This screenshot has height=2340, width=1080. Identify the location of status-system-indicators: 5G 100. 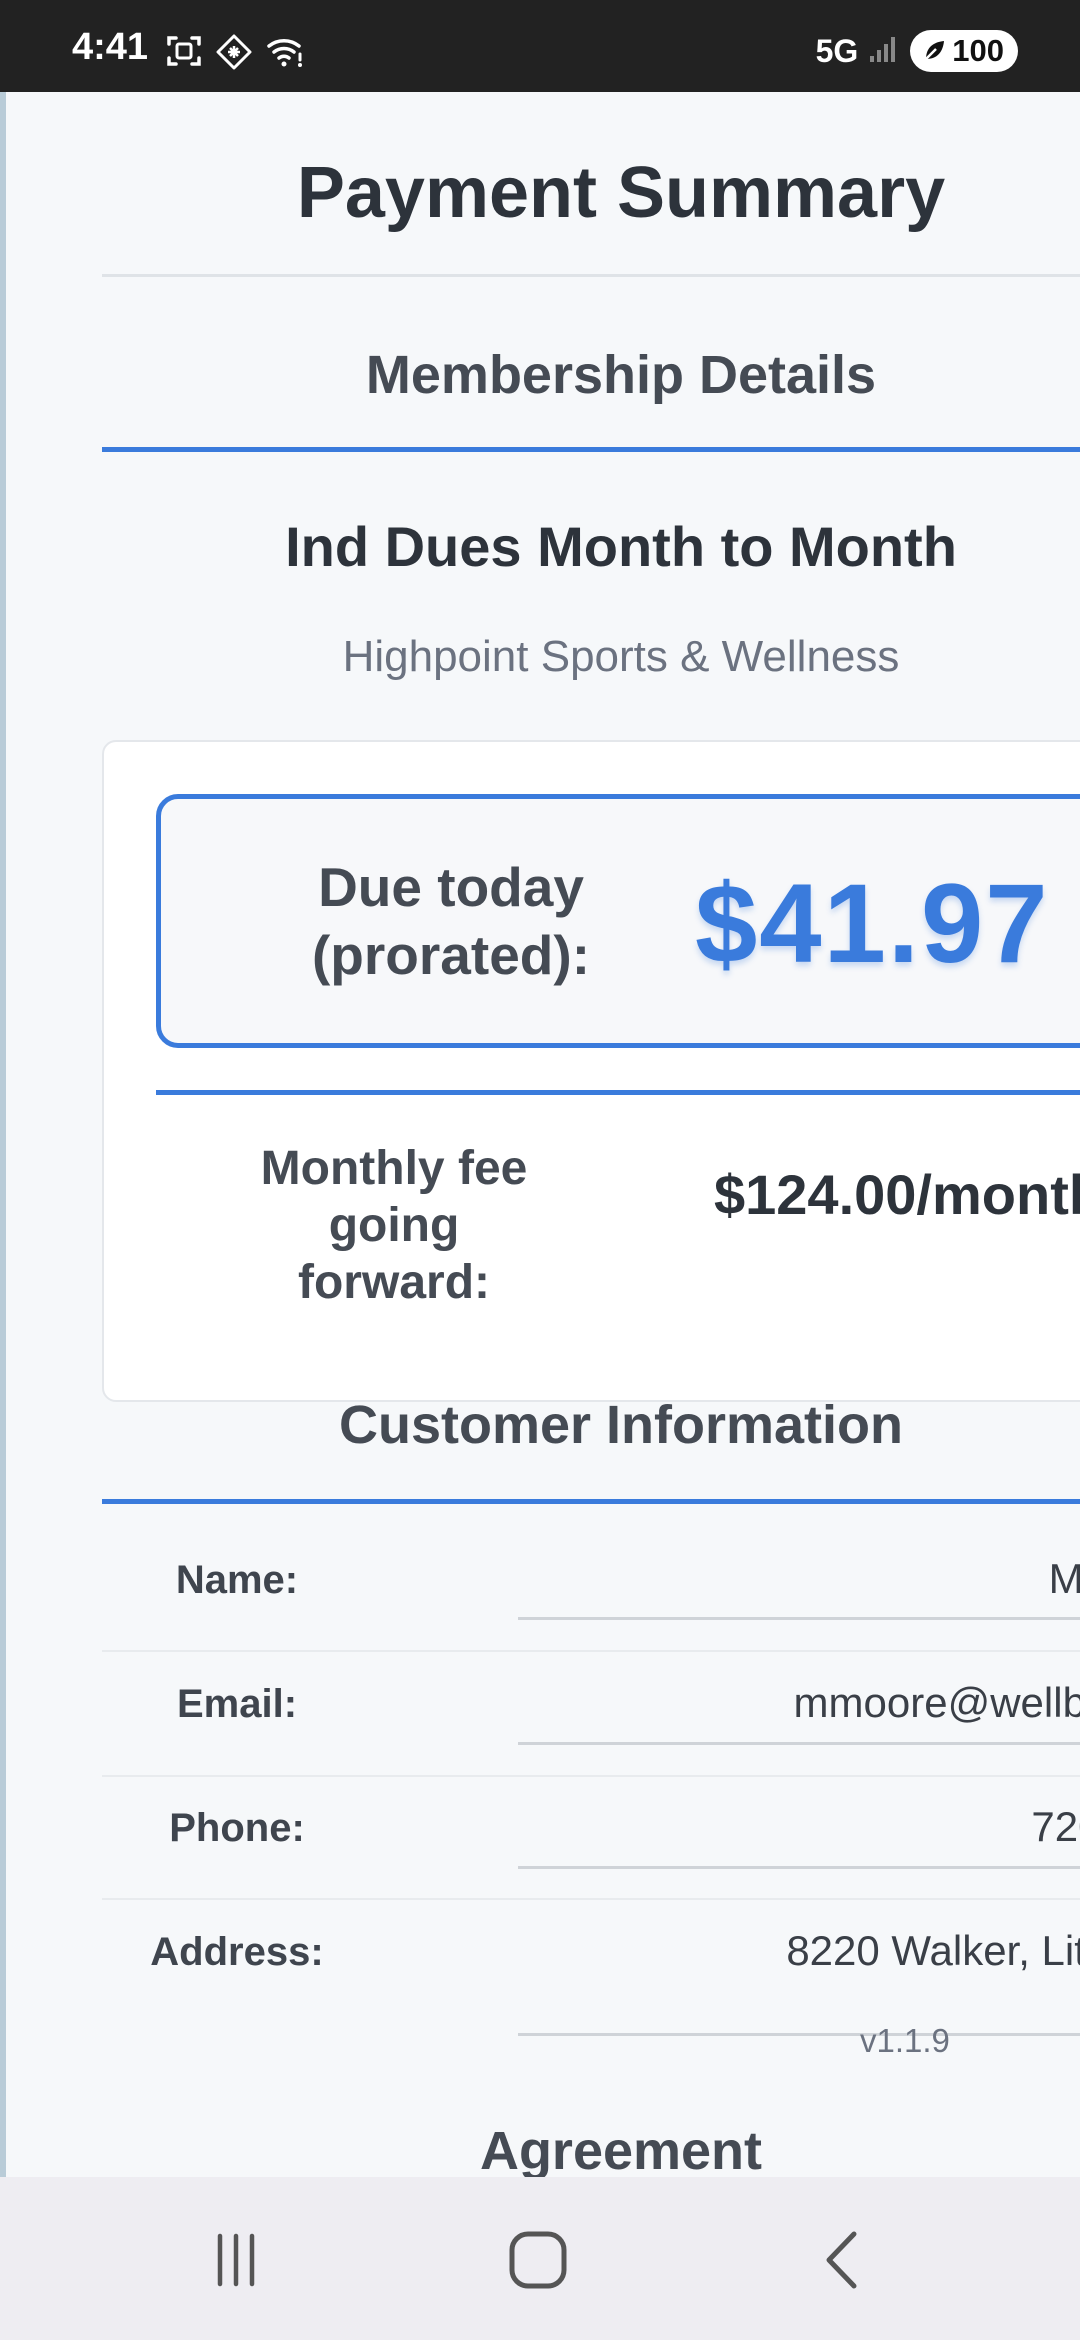
(917, 51).